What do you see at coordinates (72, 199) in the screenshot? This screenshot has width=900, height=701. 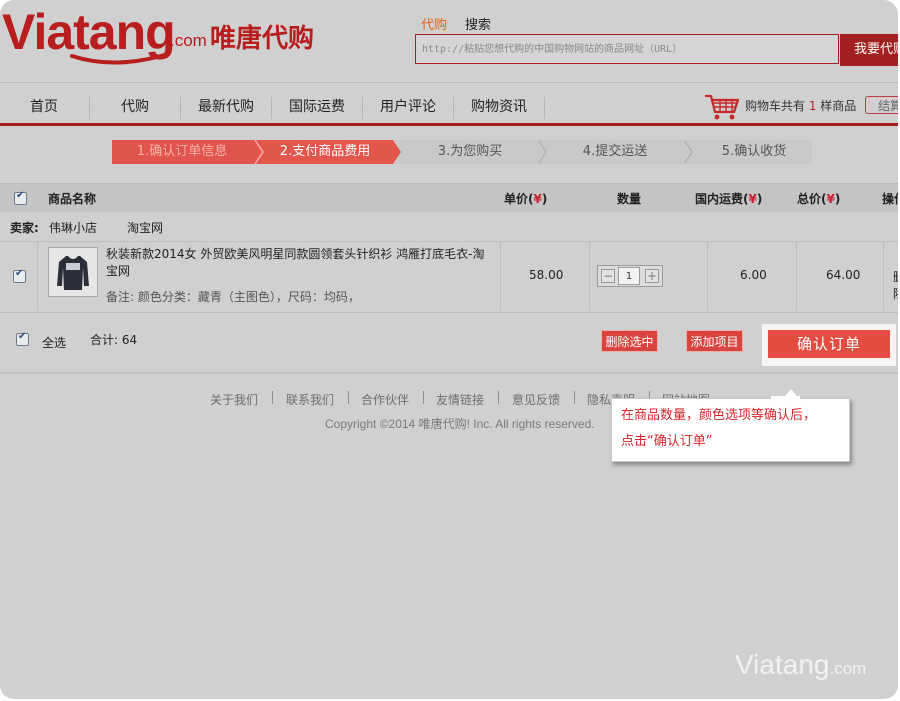 I see `th-product: 商品名称` at bounding box center [72, 199].